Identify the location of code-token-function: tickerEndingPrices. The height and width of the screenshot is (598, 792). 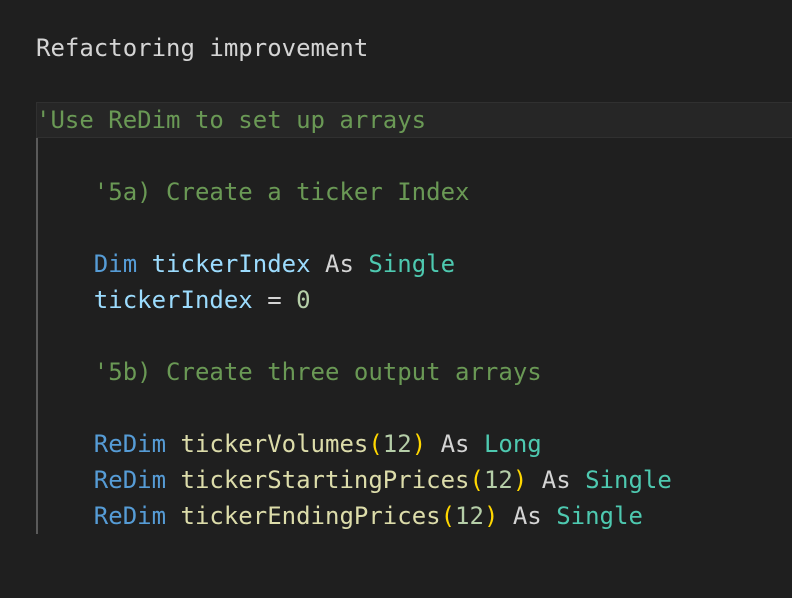
(310, 516).